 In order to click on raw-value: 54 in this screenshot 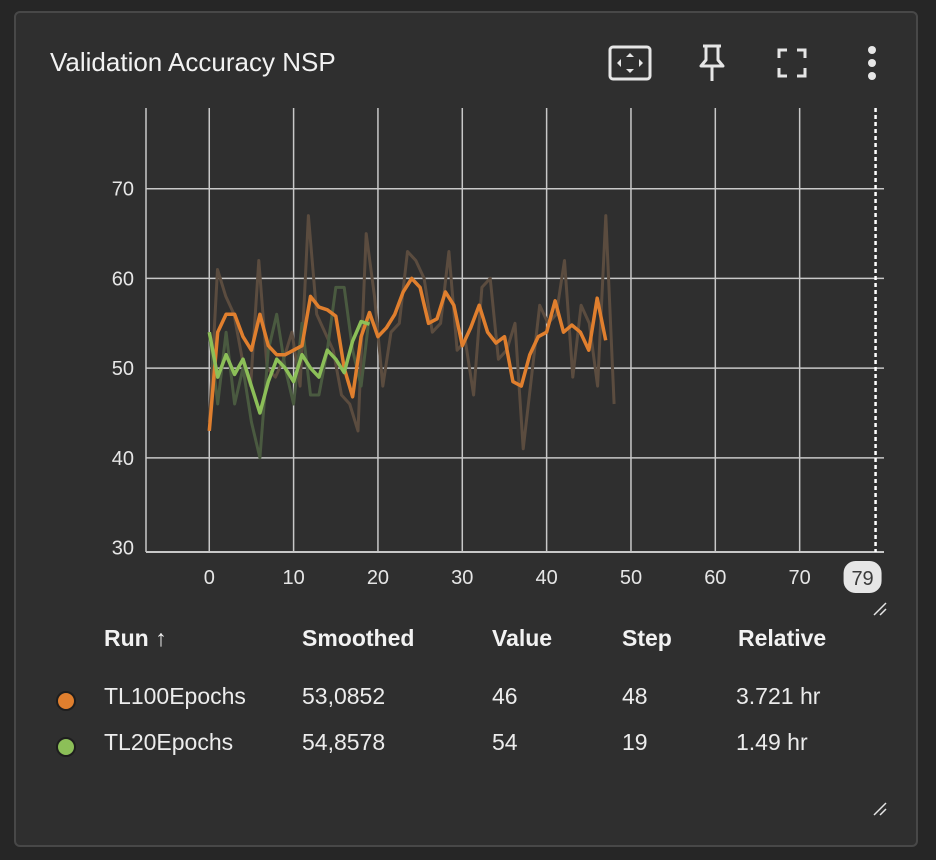, I will do `click(505, 742)`.